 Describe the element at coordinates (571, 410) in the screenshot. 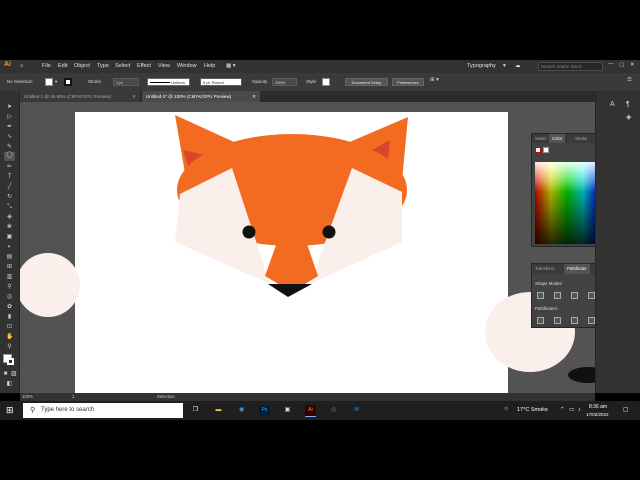

I see `network-icon: ▭` at that location.